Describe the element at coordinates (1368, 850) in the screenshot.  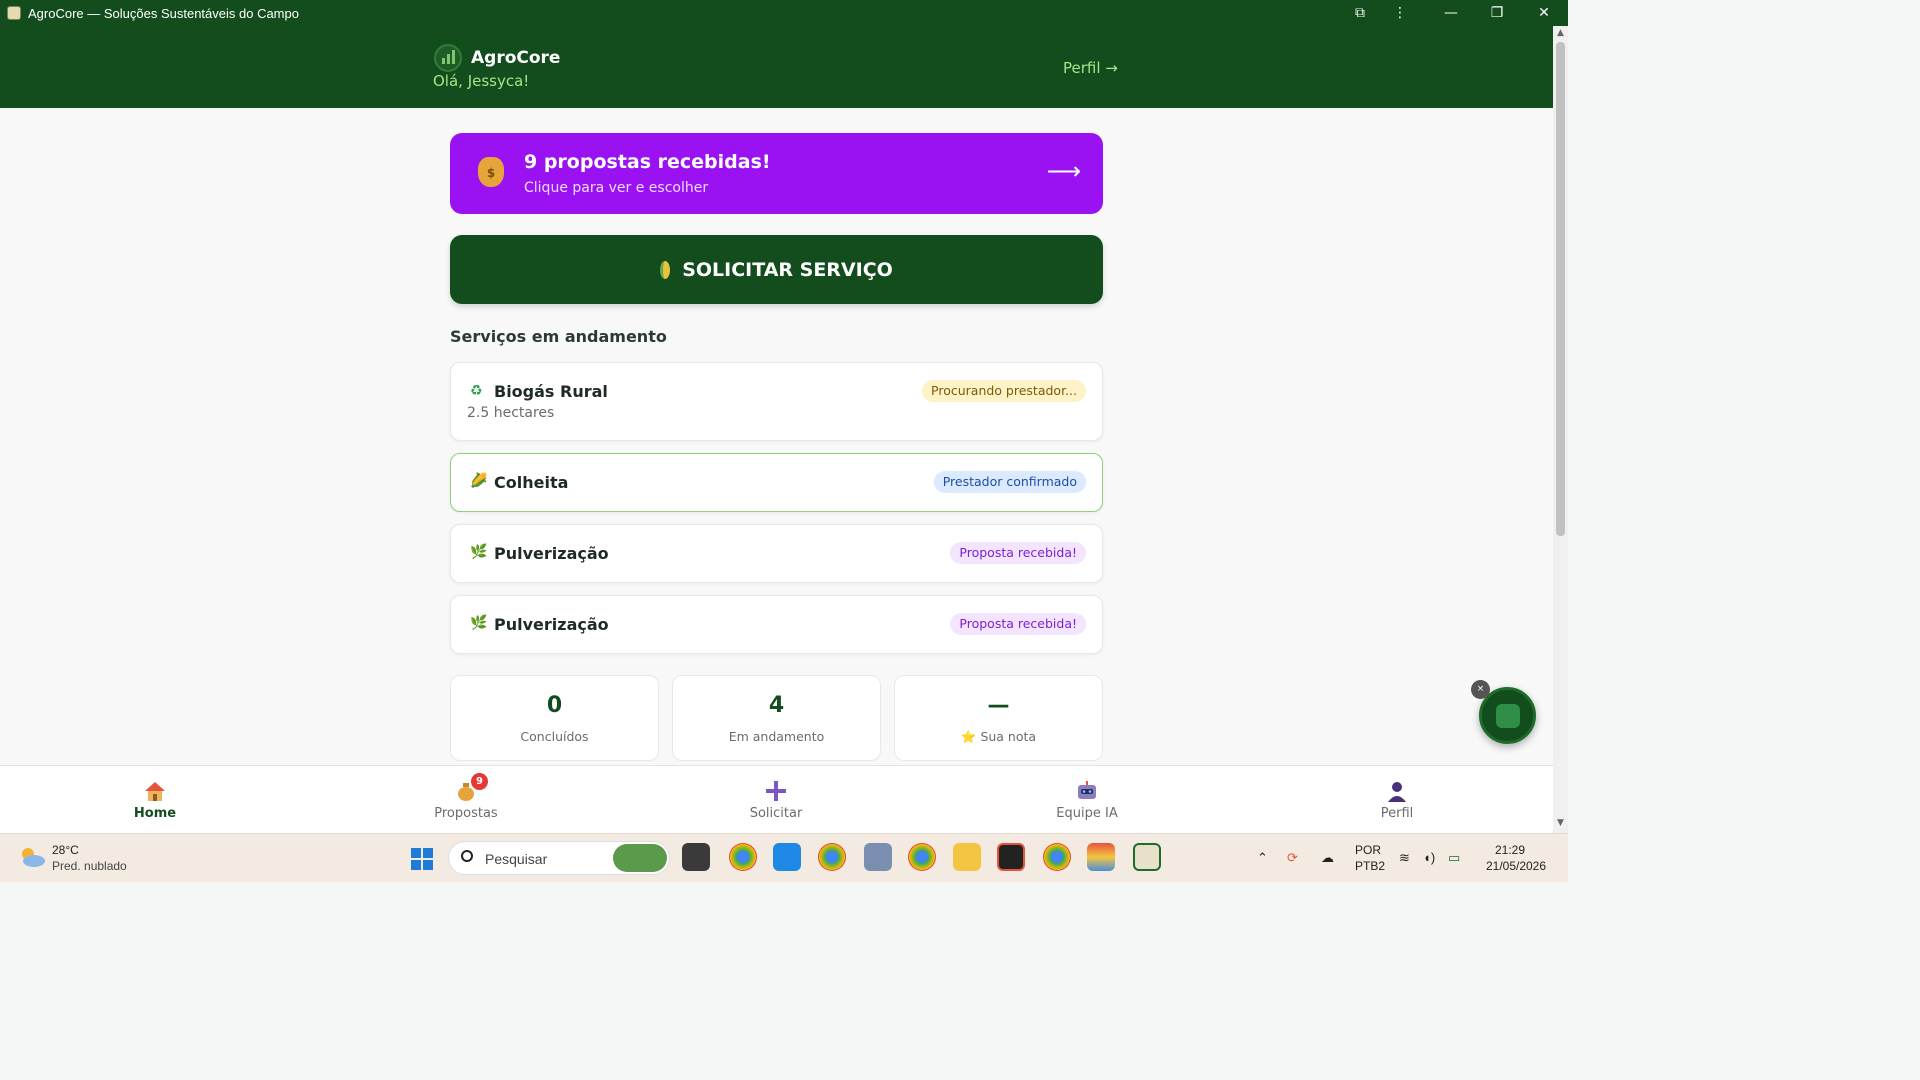
I see `language-indicator: POR` at that location.